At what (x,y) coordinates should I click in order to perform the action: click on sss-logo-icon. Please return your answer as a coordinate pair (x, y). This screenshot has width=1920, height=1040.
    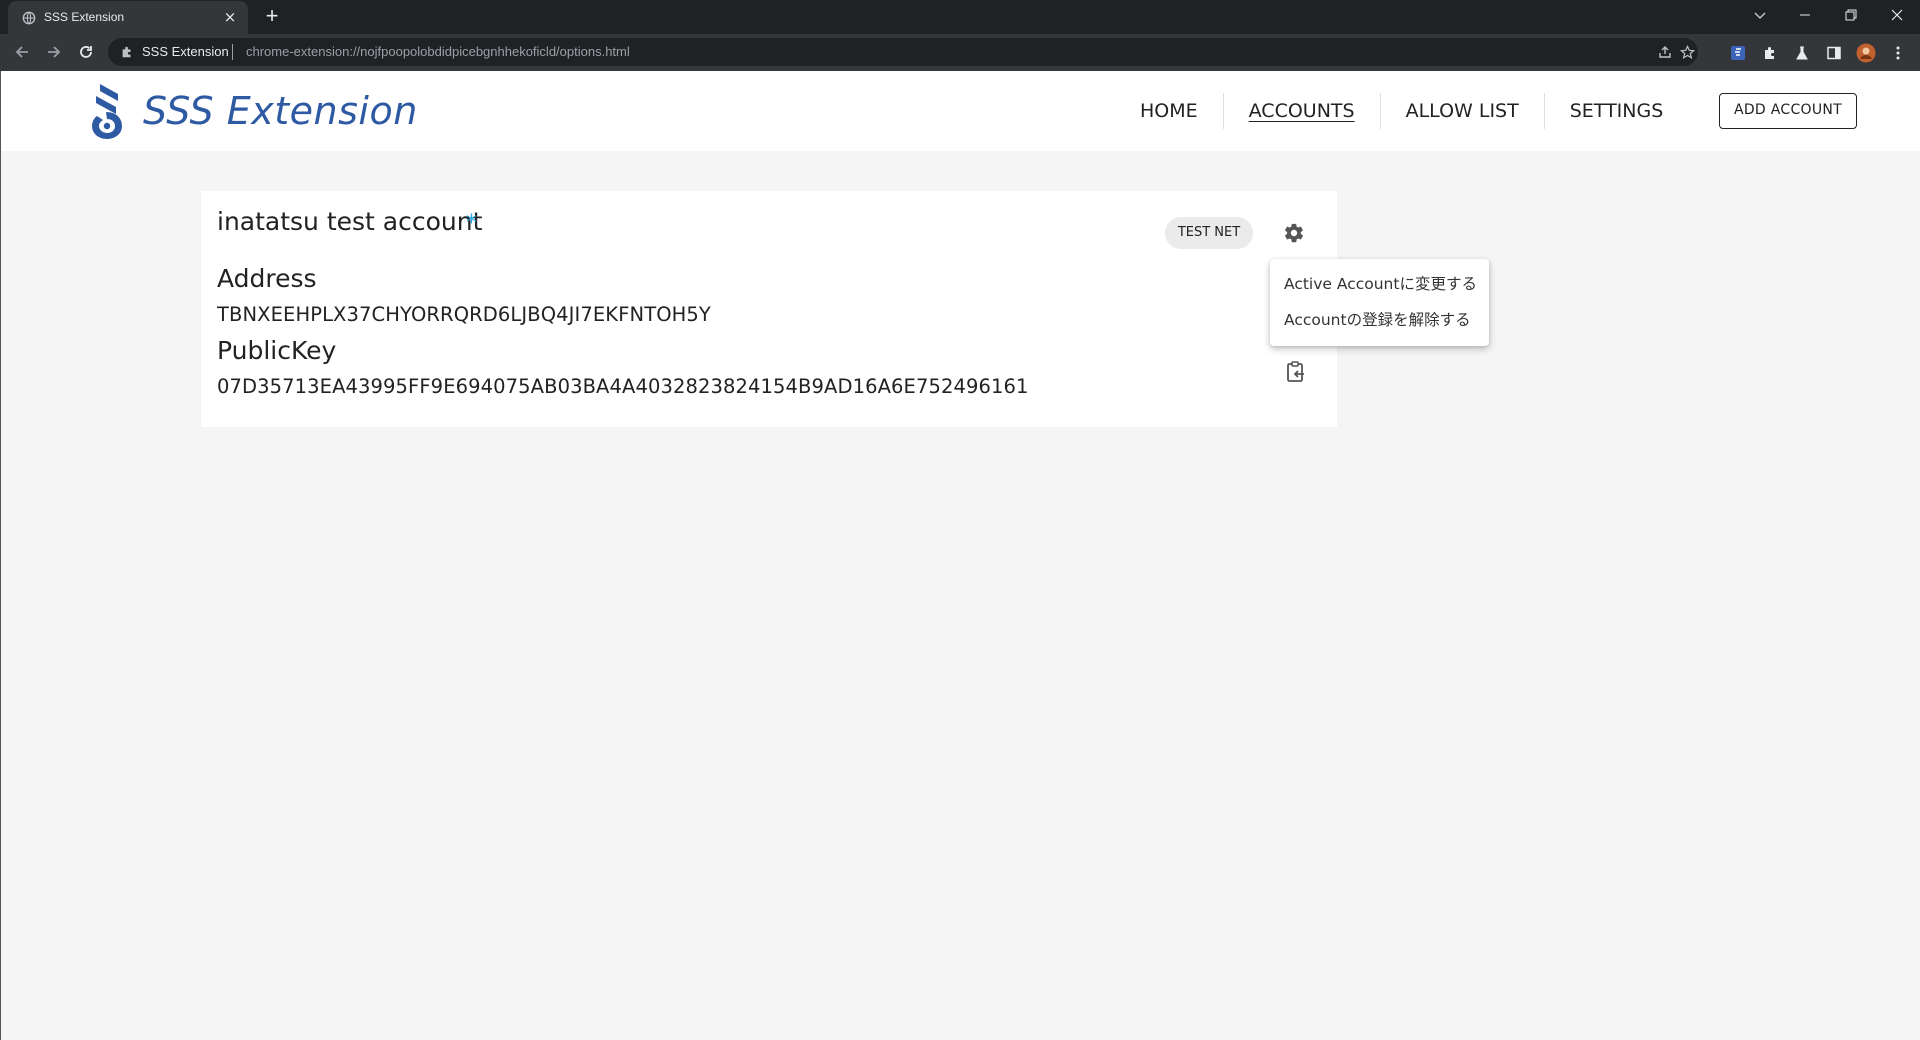
    Looking at the image, I should click on (106, 111).